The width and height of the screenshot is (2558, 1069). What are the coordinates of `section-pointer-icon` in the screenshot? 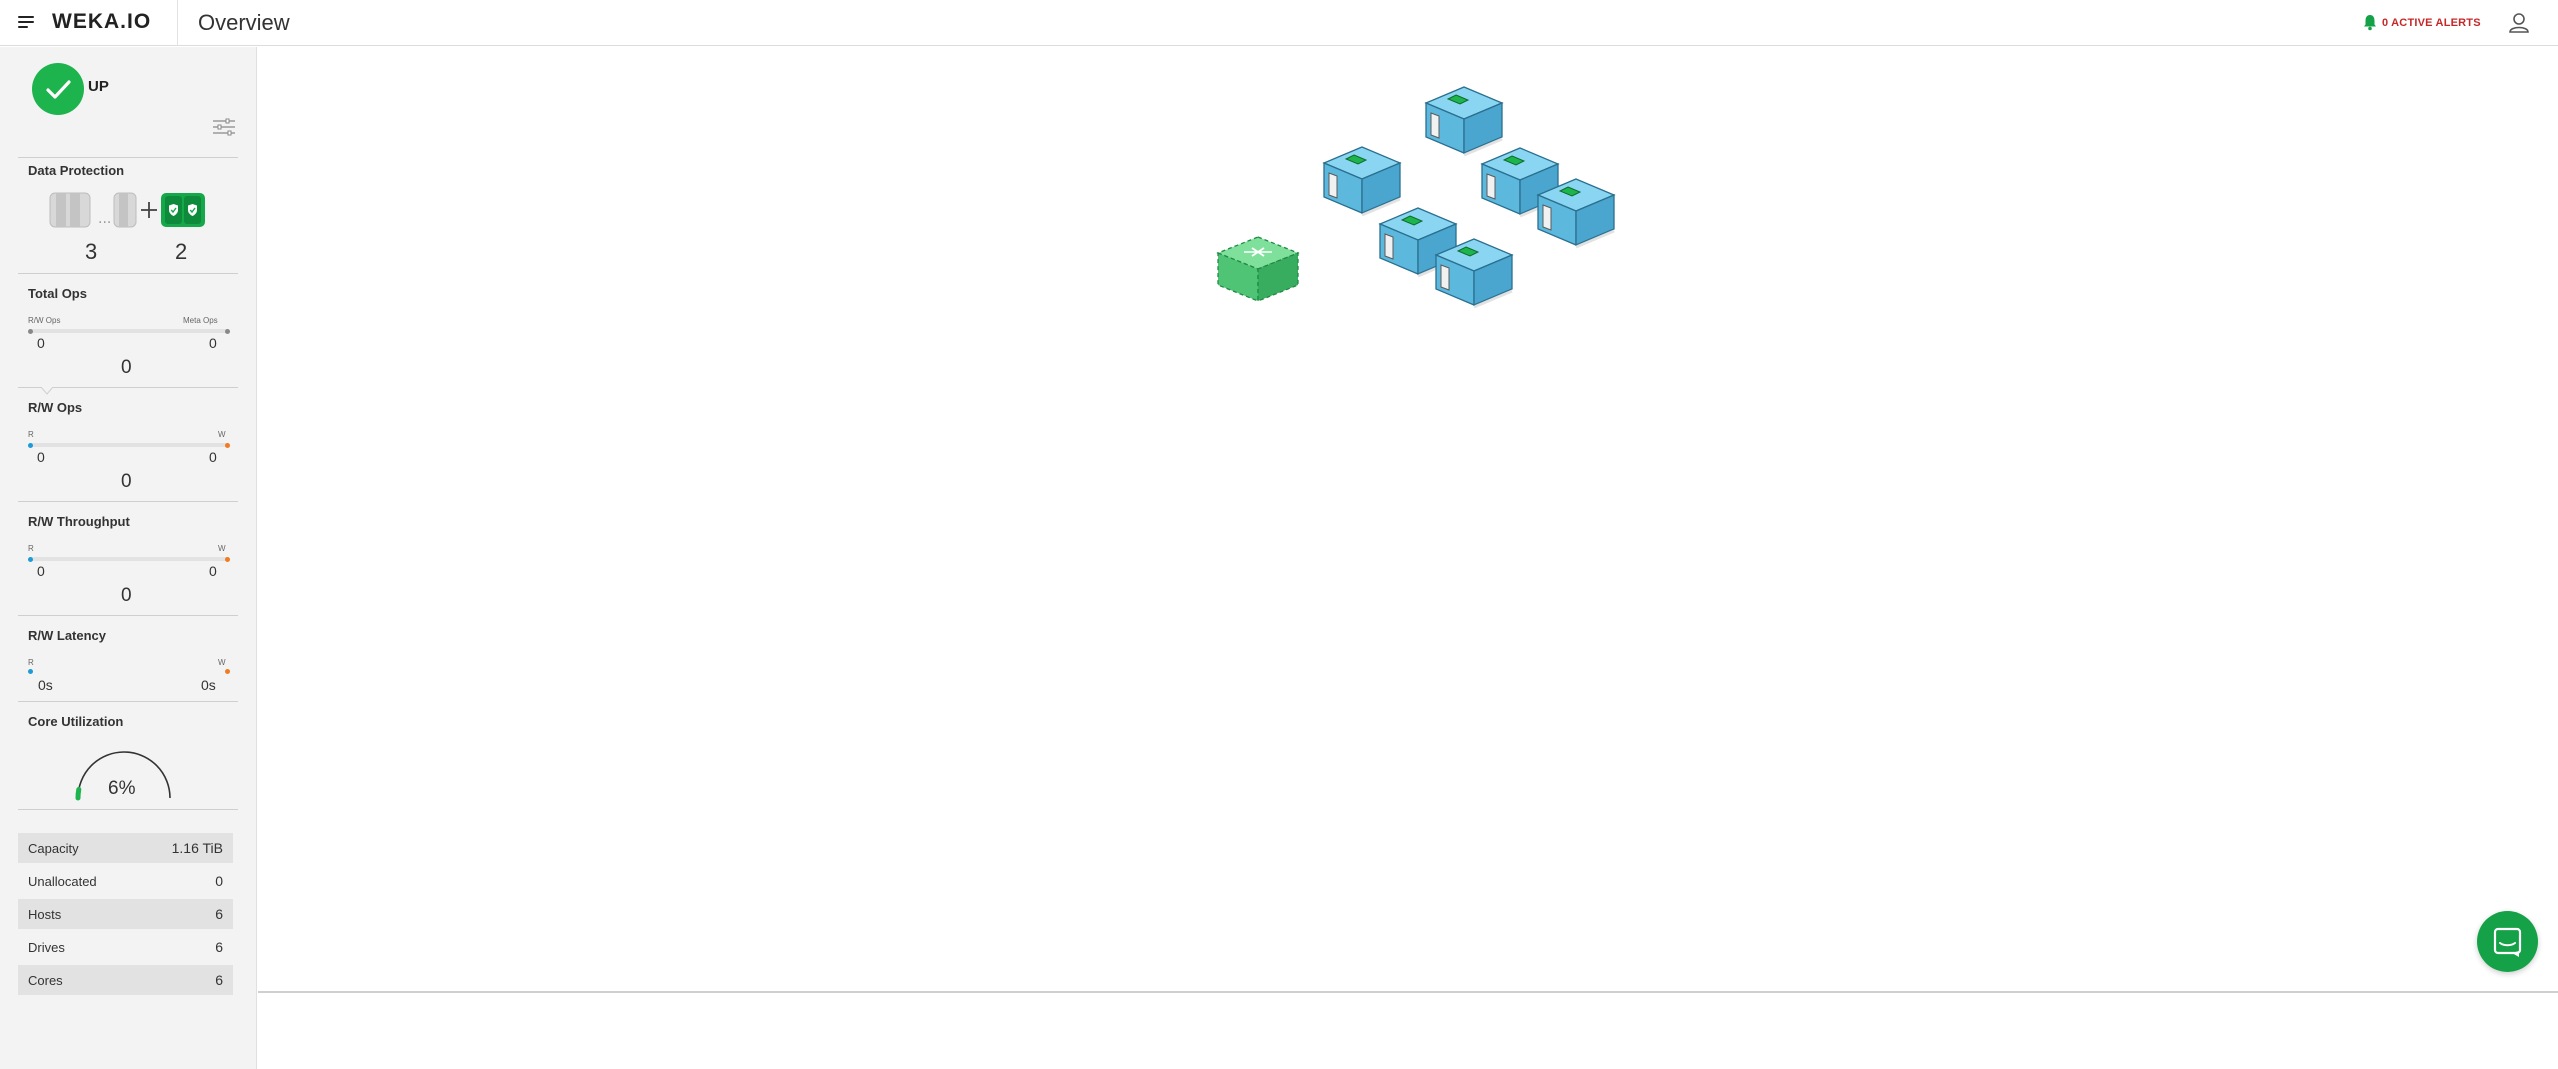 It's located at (47, 391).